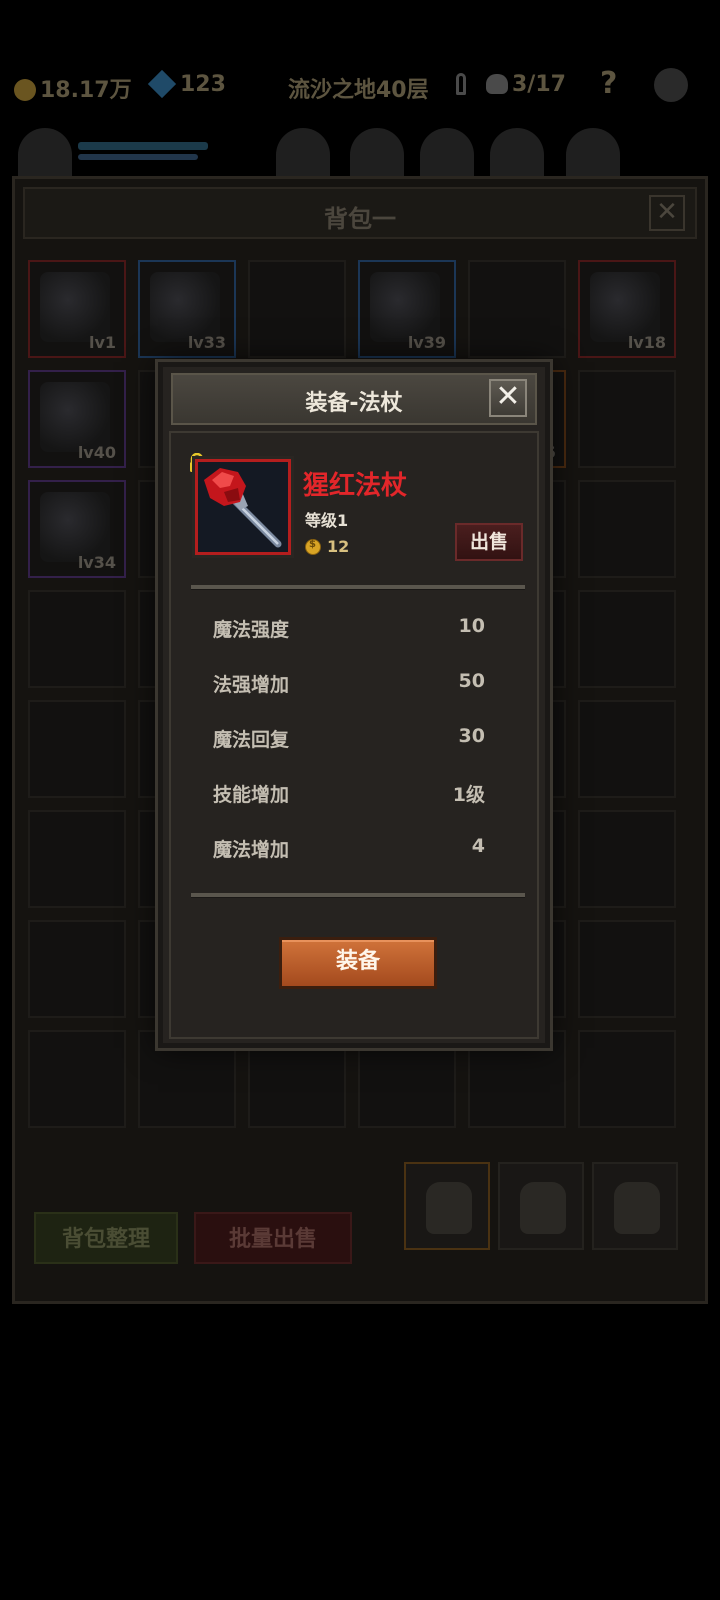 The width and height of the screenshot is (720, 1600). Describe the element at coordinates (203, 84) in the screenshot. I see `gem-value: 123` at that location.